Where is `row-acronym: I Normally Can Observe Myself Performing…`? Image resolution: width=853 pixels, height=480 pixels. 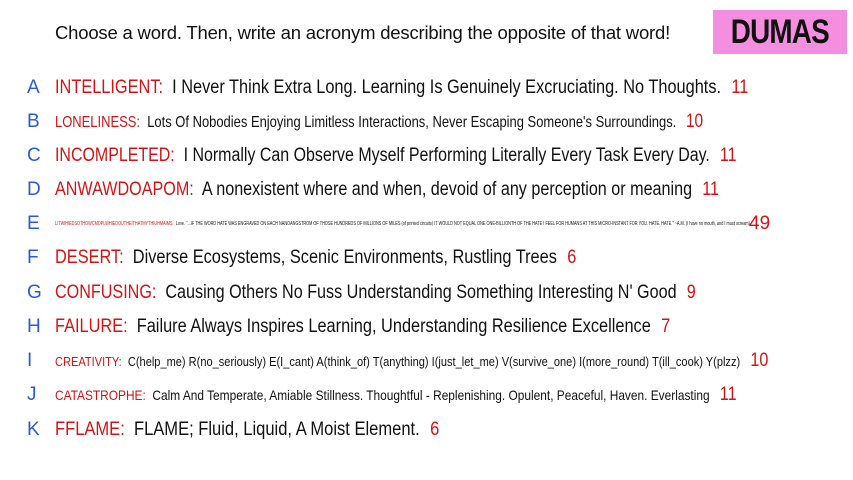
row-acronym: I Normally Can Observe Myself Performing… is located at coordinates (446, 155).